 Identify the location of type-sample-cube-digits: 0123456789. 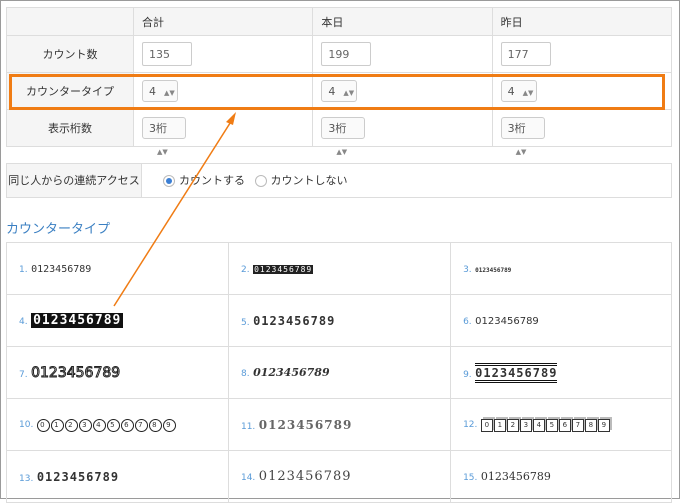
(545, 424).